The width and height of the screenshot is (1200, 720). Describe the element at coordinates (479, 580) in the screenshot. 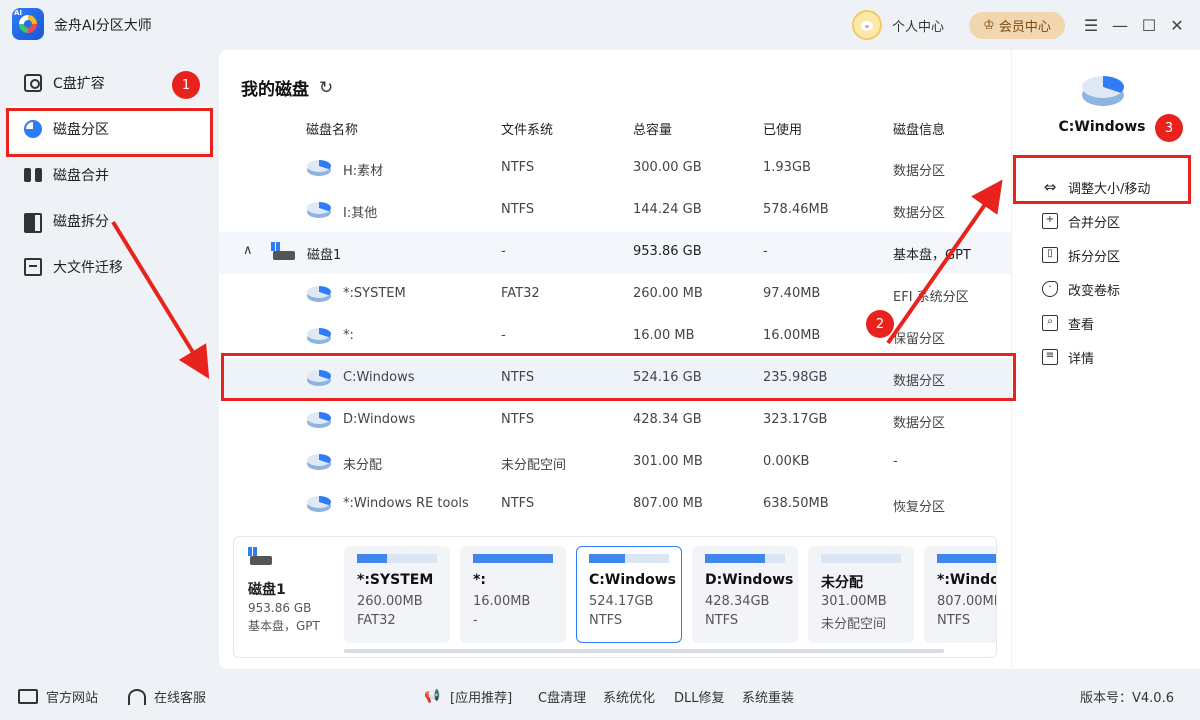

I see `card-name: *:` at that location.